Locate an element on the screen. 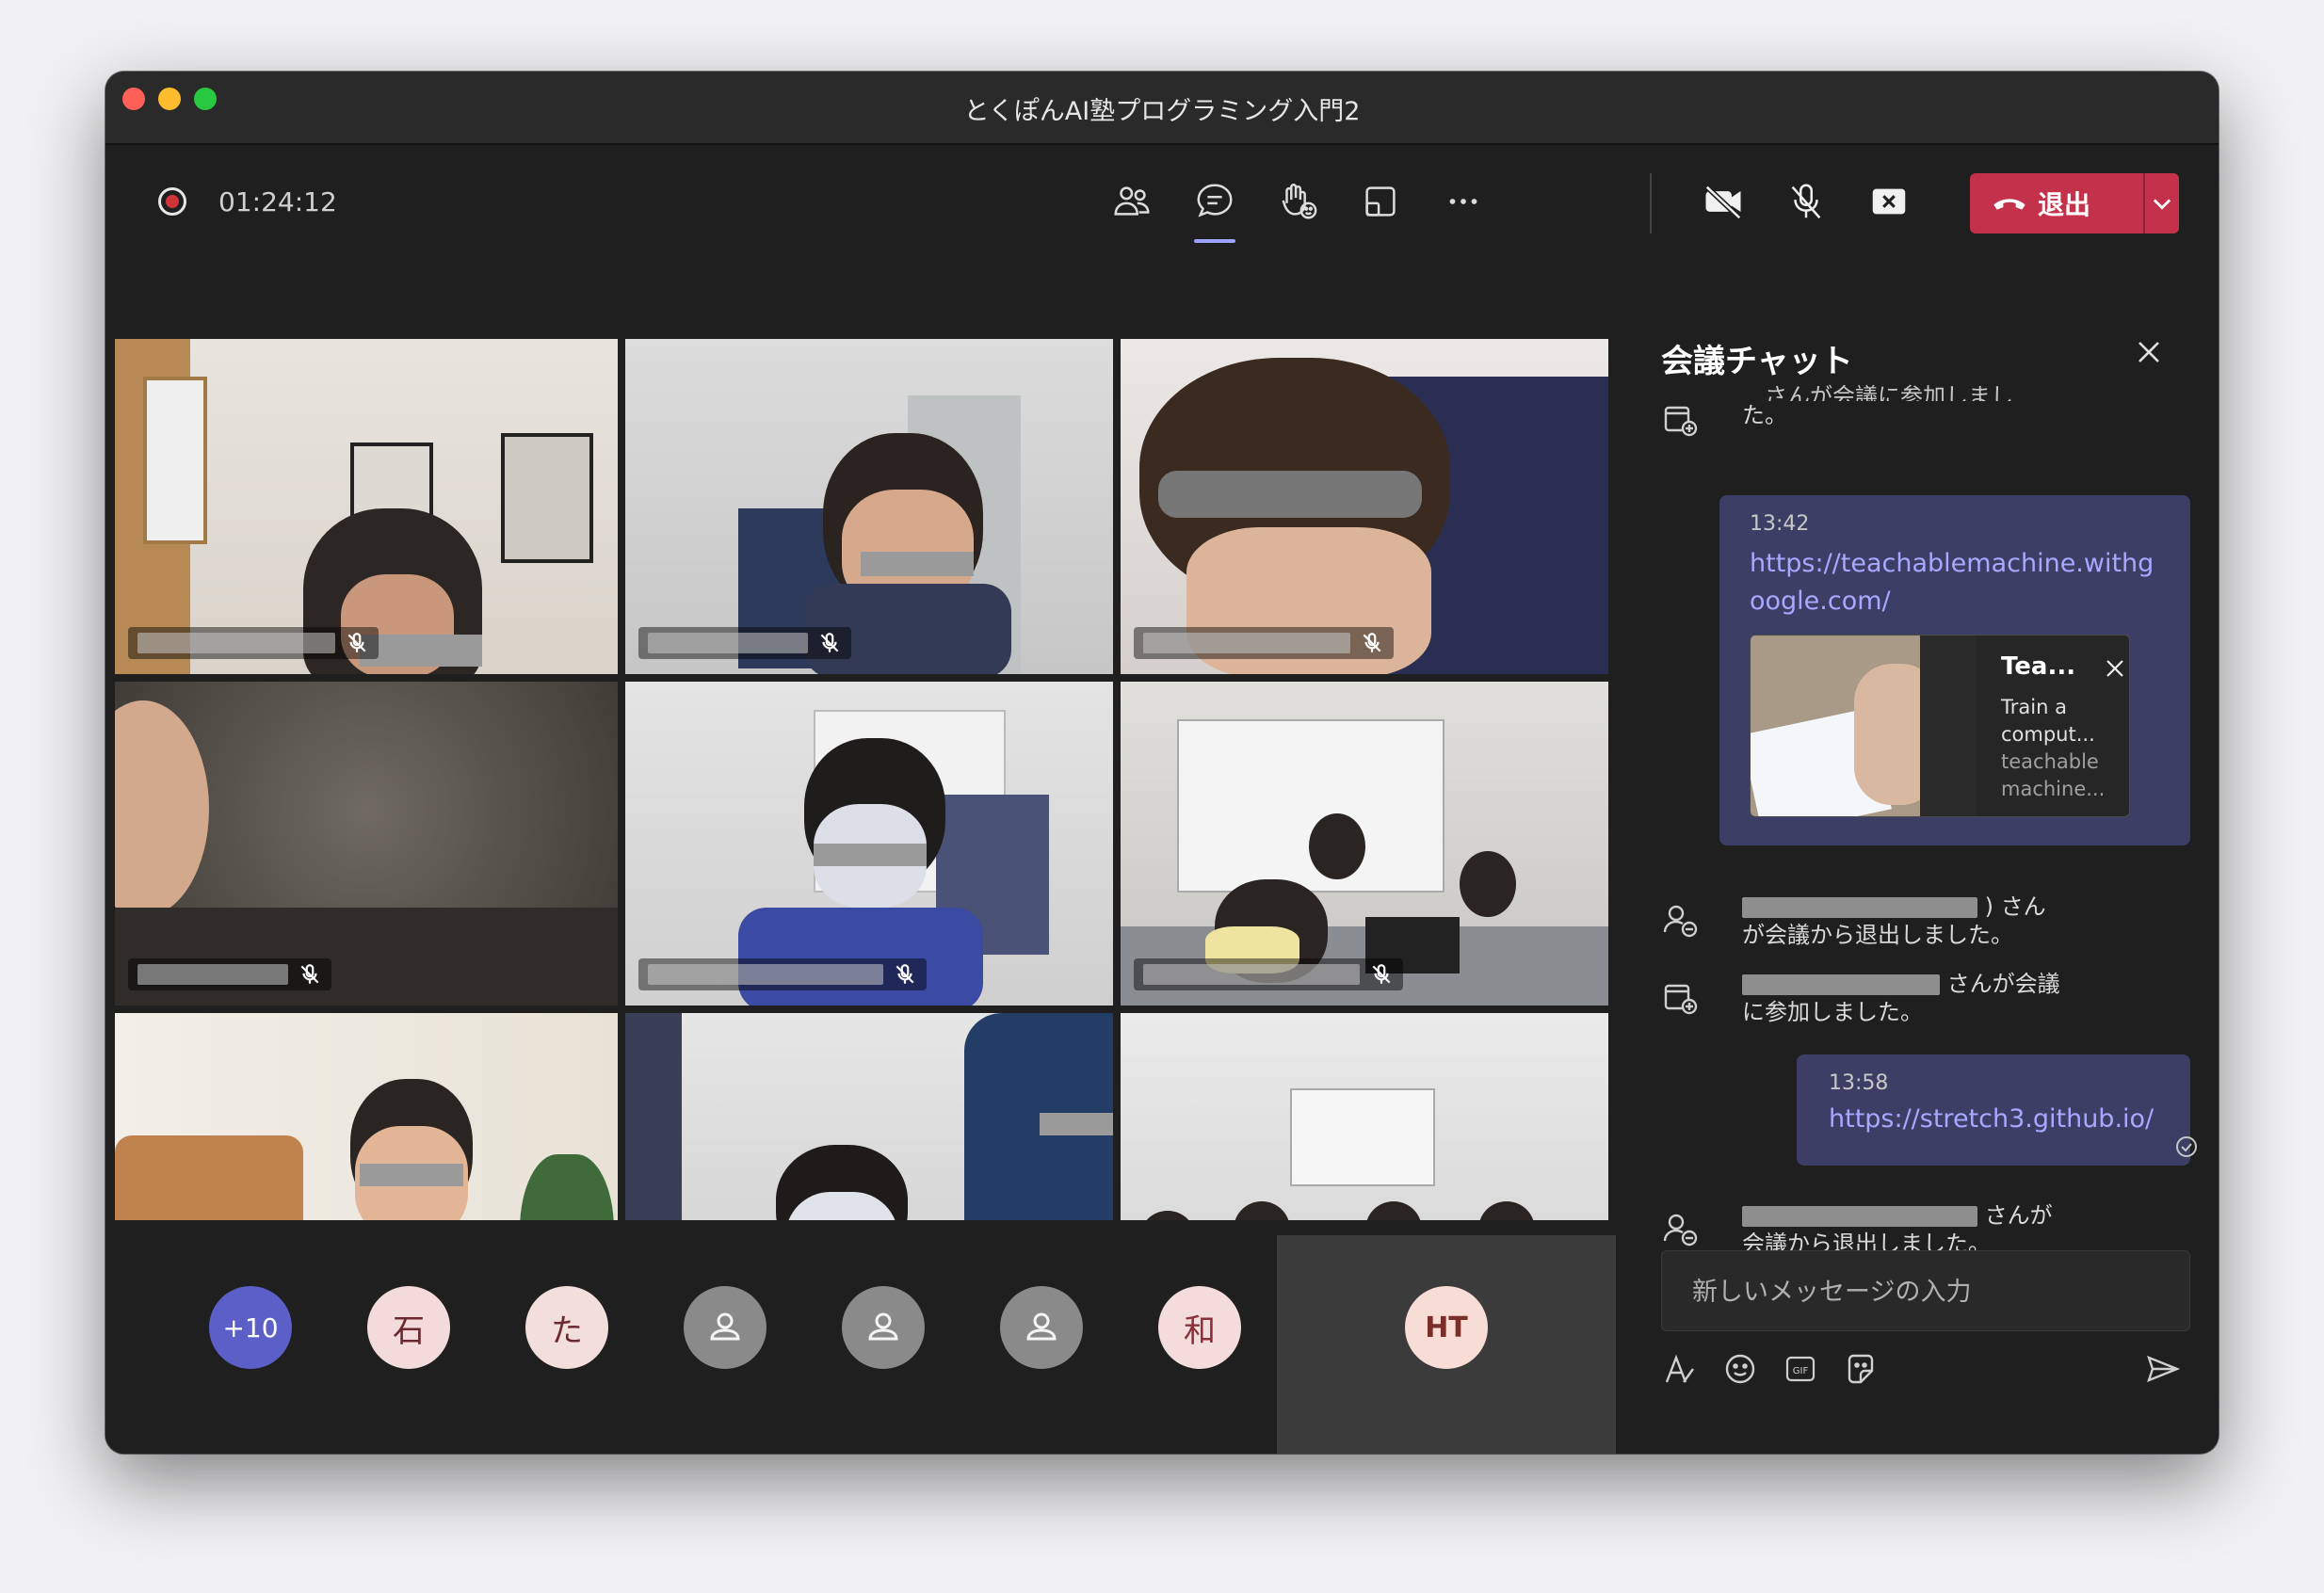 The width and height of the screenshot is (2324, 1593). mic-toggle-button is located at coordinates (1806, 201).